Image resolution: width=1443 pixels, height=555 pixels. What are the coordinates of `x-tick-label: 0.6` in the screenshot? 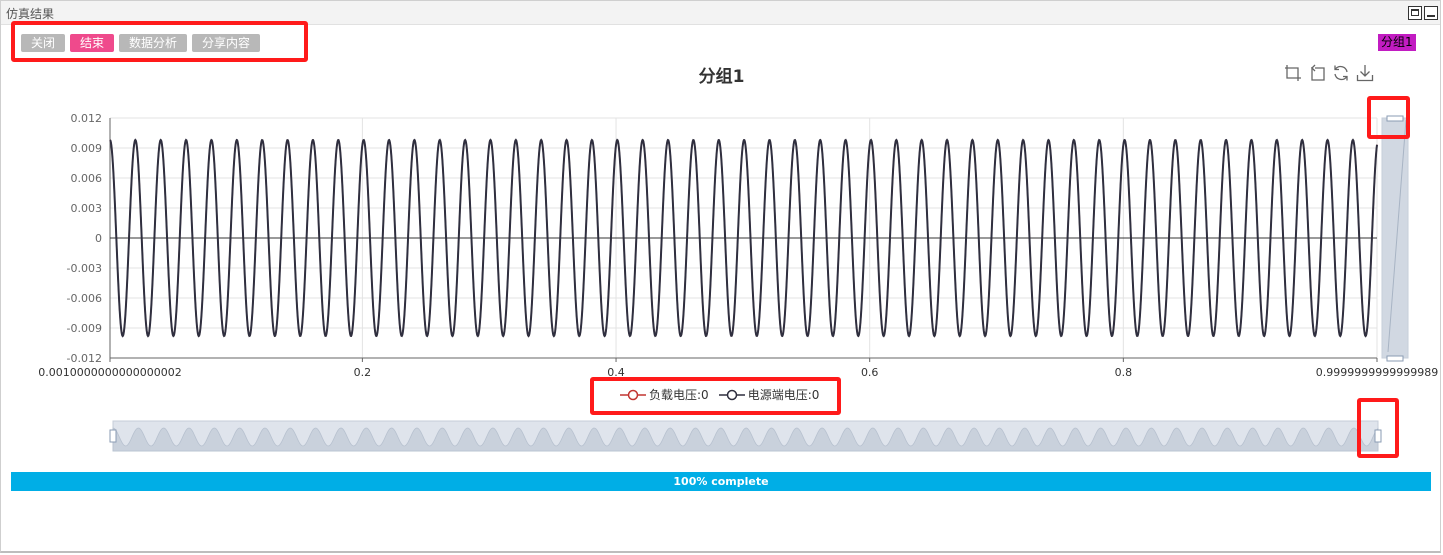 It's located at (870, 372).